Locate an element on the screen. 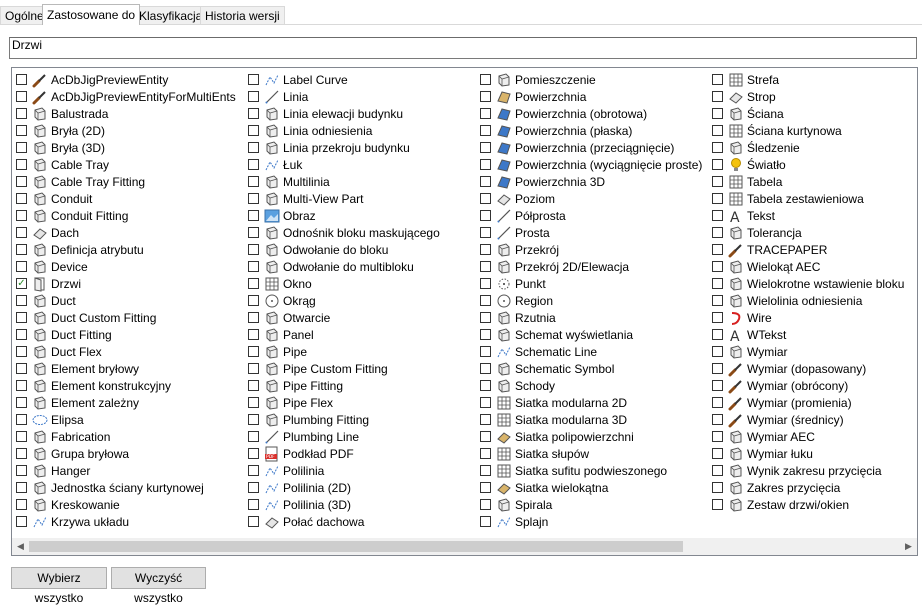  select-all-button: Wybierz wszystko is located at coordinates (59, 586).